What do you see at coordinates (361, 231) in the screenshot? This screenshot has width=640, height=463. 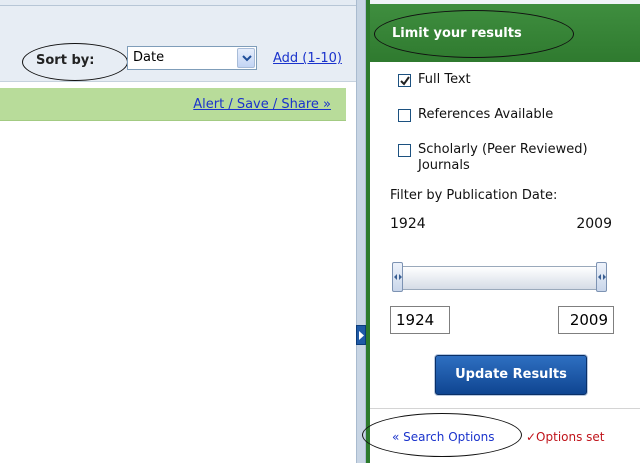 I see `pane-divider` at bounding box center [361, 231].